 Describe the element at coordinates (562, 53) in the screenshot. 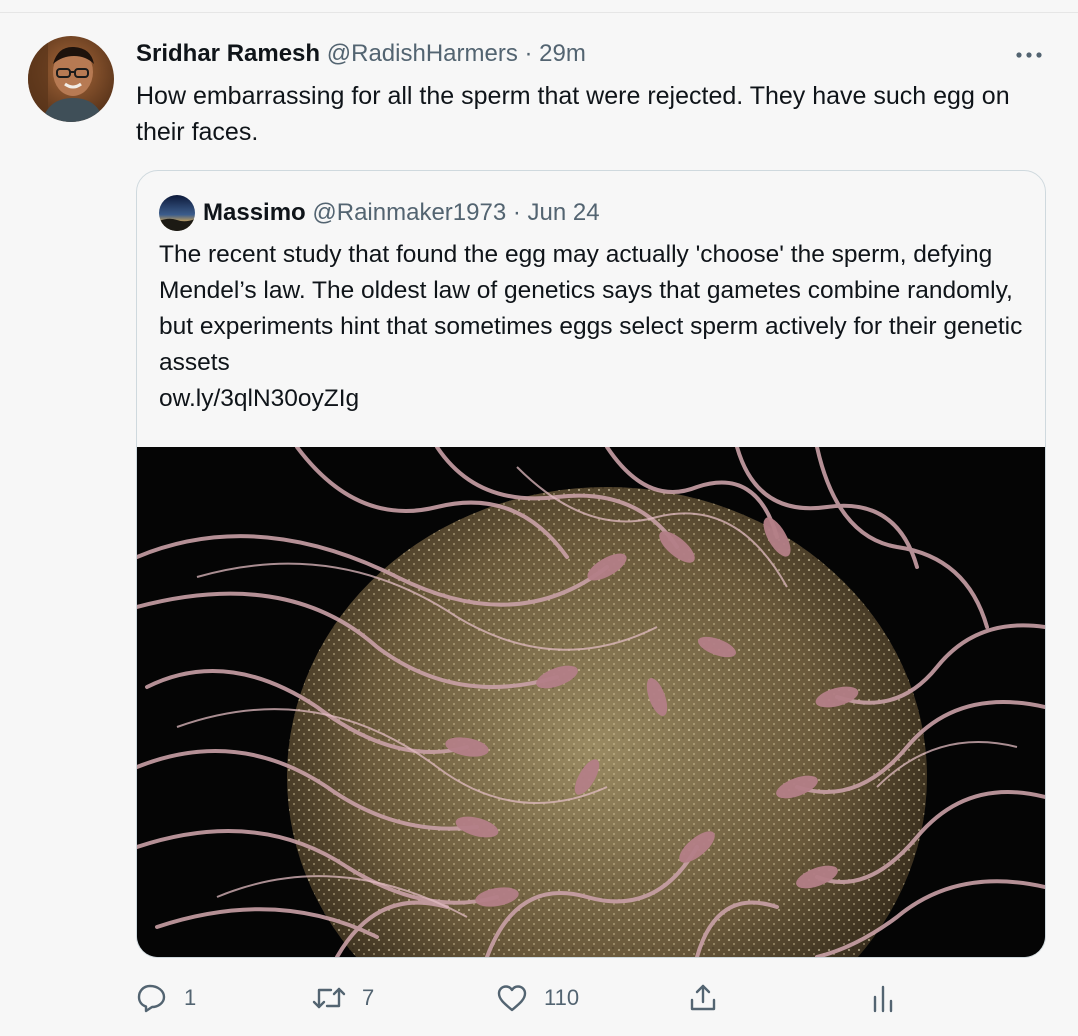

I see `tweet-time: 29m` at that location.